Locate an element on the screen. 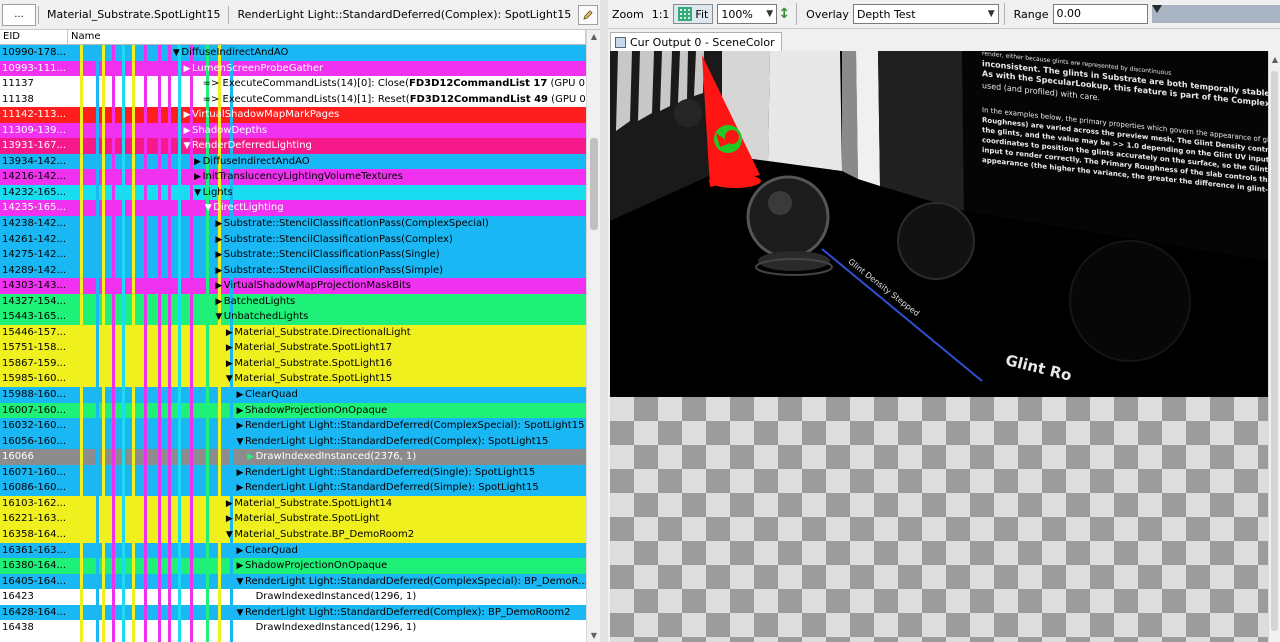  event-row: 13931-167... ▼ RenderDeferredLighting is located at coordinates (293, 146).